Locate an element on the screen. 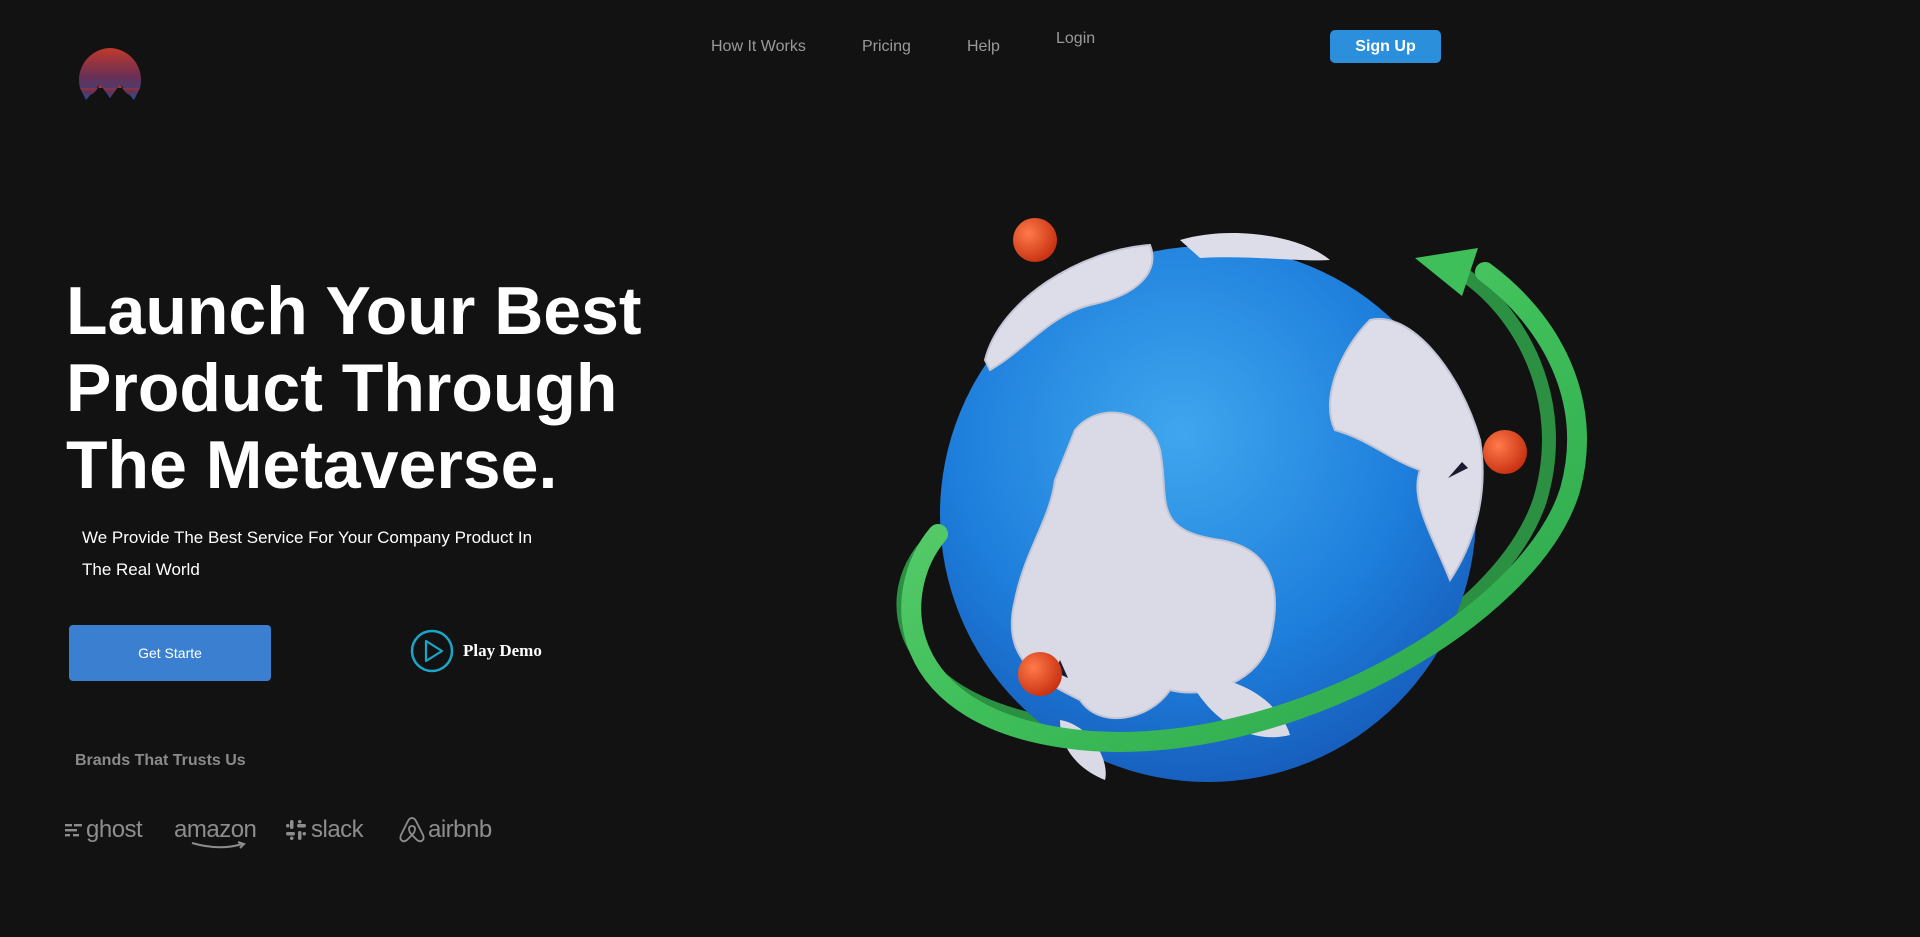 Image resolution: width=1920 pixels, height=937 pixels. nav-pricing: Pricing is located at coordinates (886, 47).